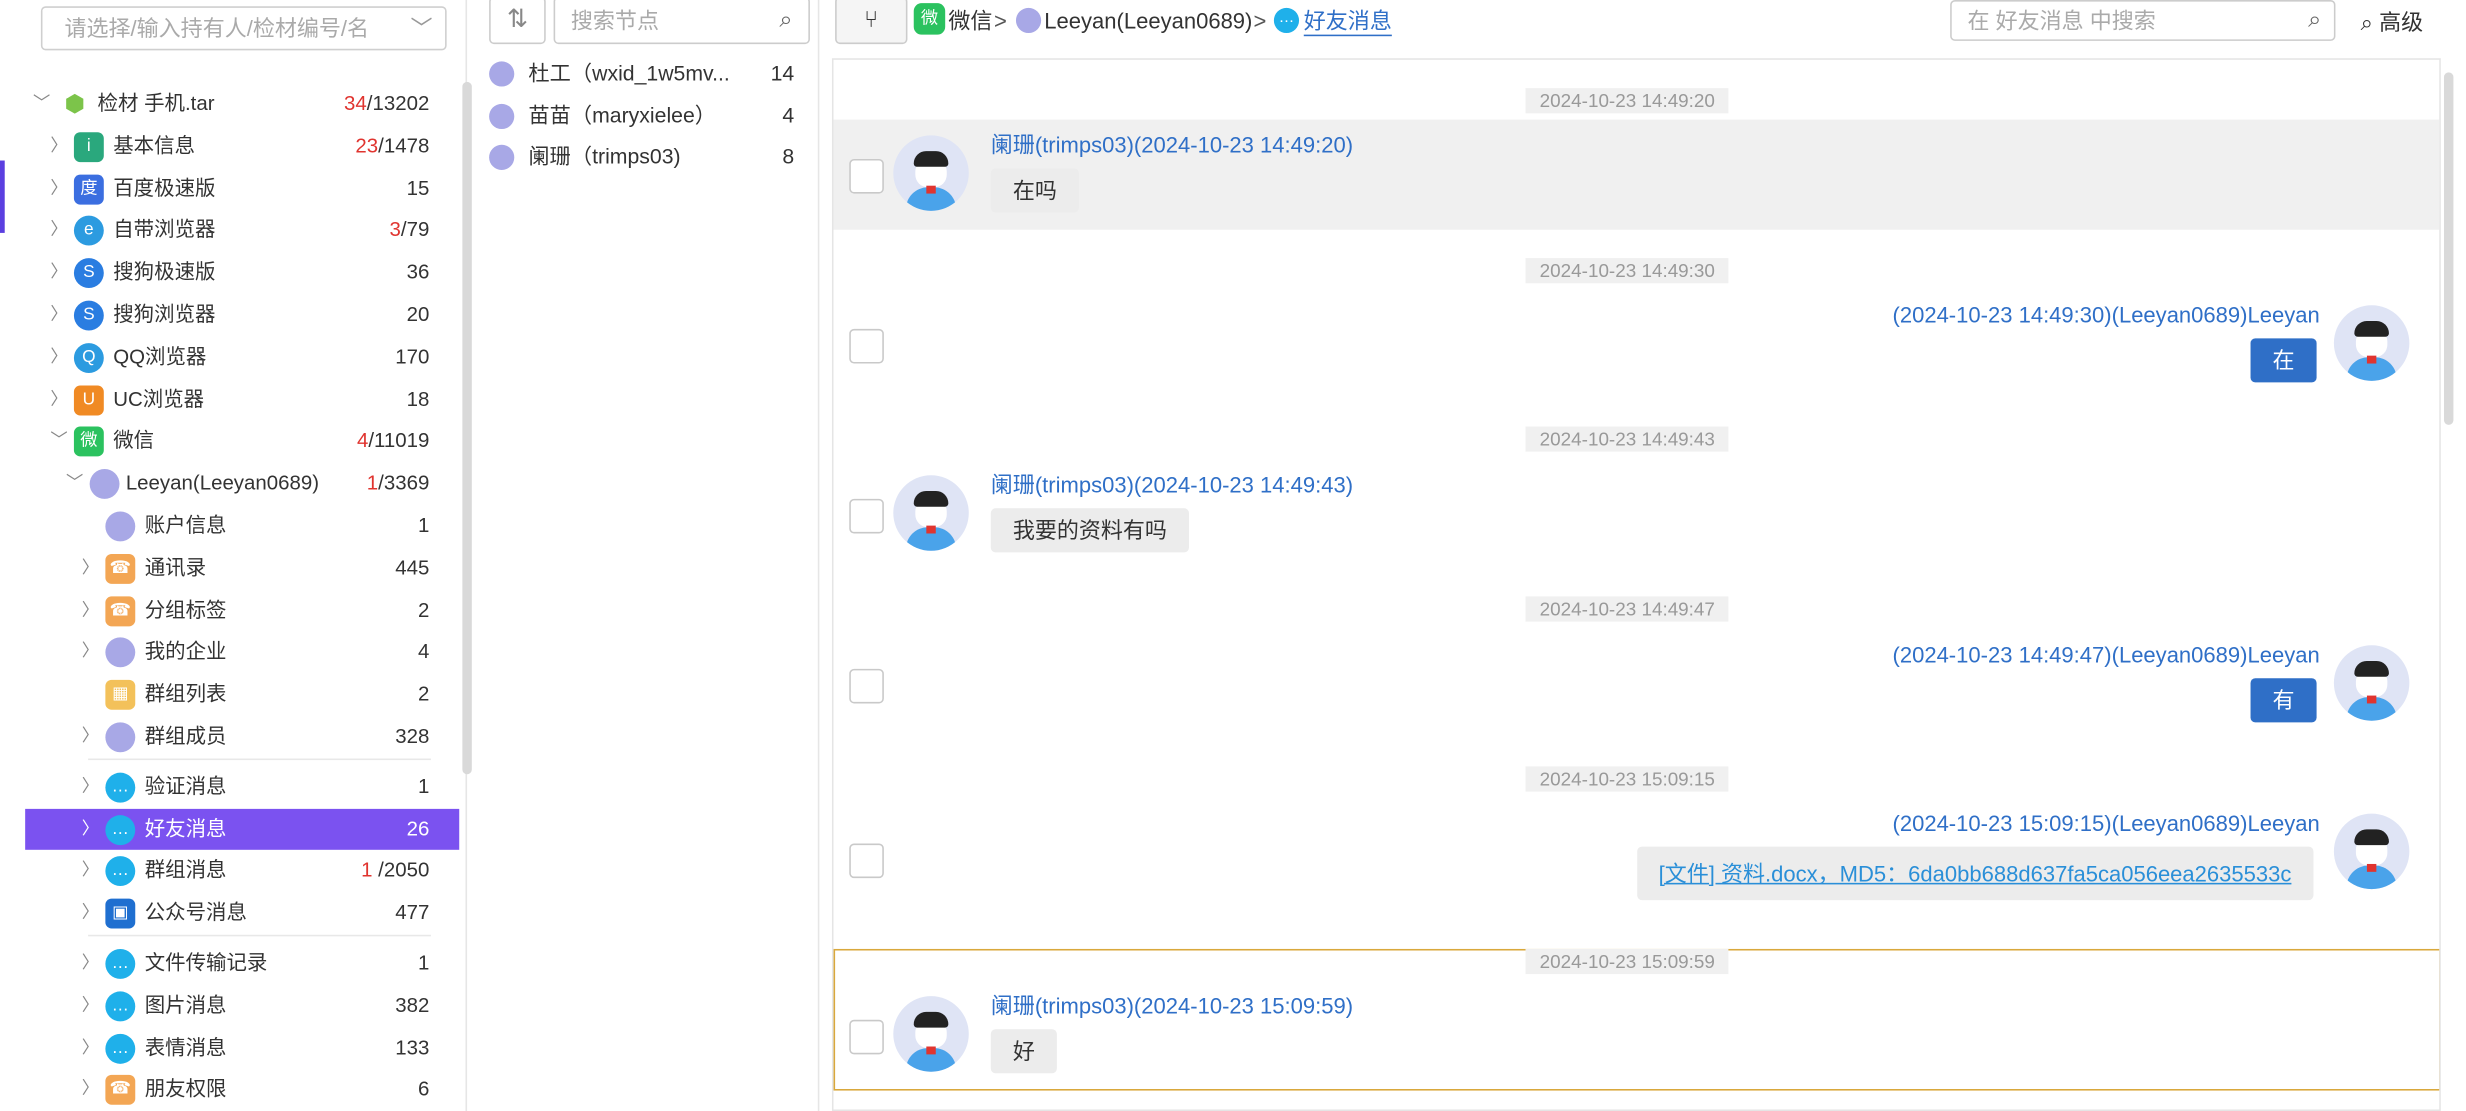 The image size is (2466, 1111). What do you see at coordinates (88, 357) in the screenshot?
I see `qq-browser-icon: Q` at bounding box center [88, 357].